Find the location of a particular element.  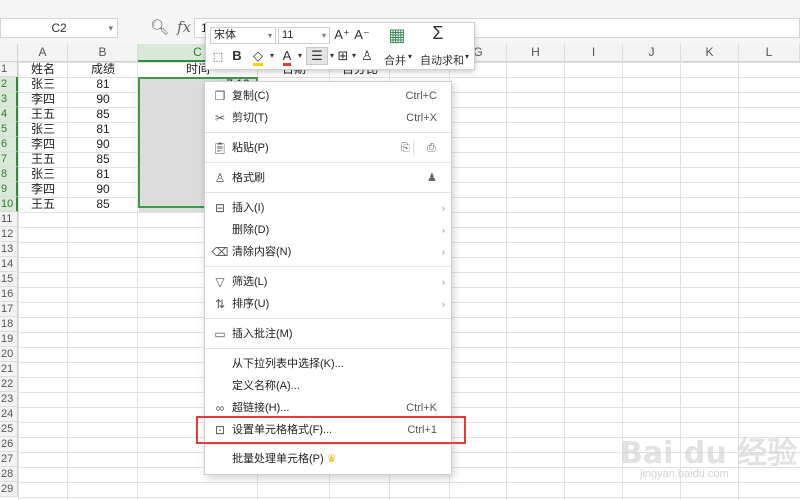

col-header-b: B is located at coordinates (103, 53).